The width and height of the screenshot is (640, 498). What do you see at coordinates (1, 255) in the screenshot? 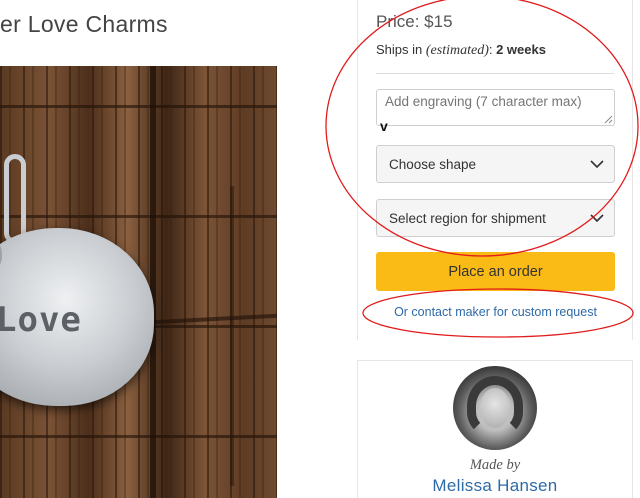
I see `charm-hole` at bounding box center [1, 255].